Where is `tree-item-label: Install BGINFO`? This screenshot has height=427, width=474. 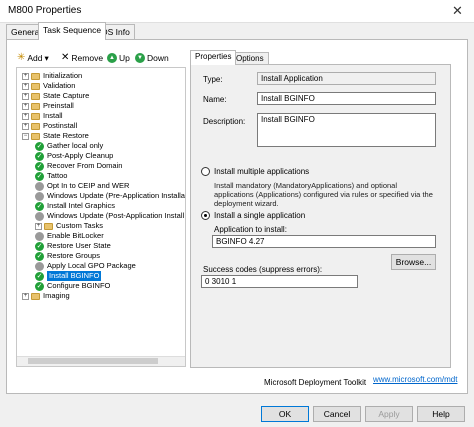 tree-item-label: Install BGINFO is located at coordinates (74, 276).